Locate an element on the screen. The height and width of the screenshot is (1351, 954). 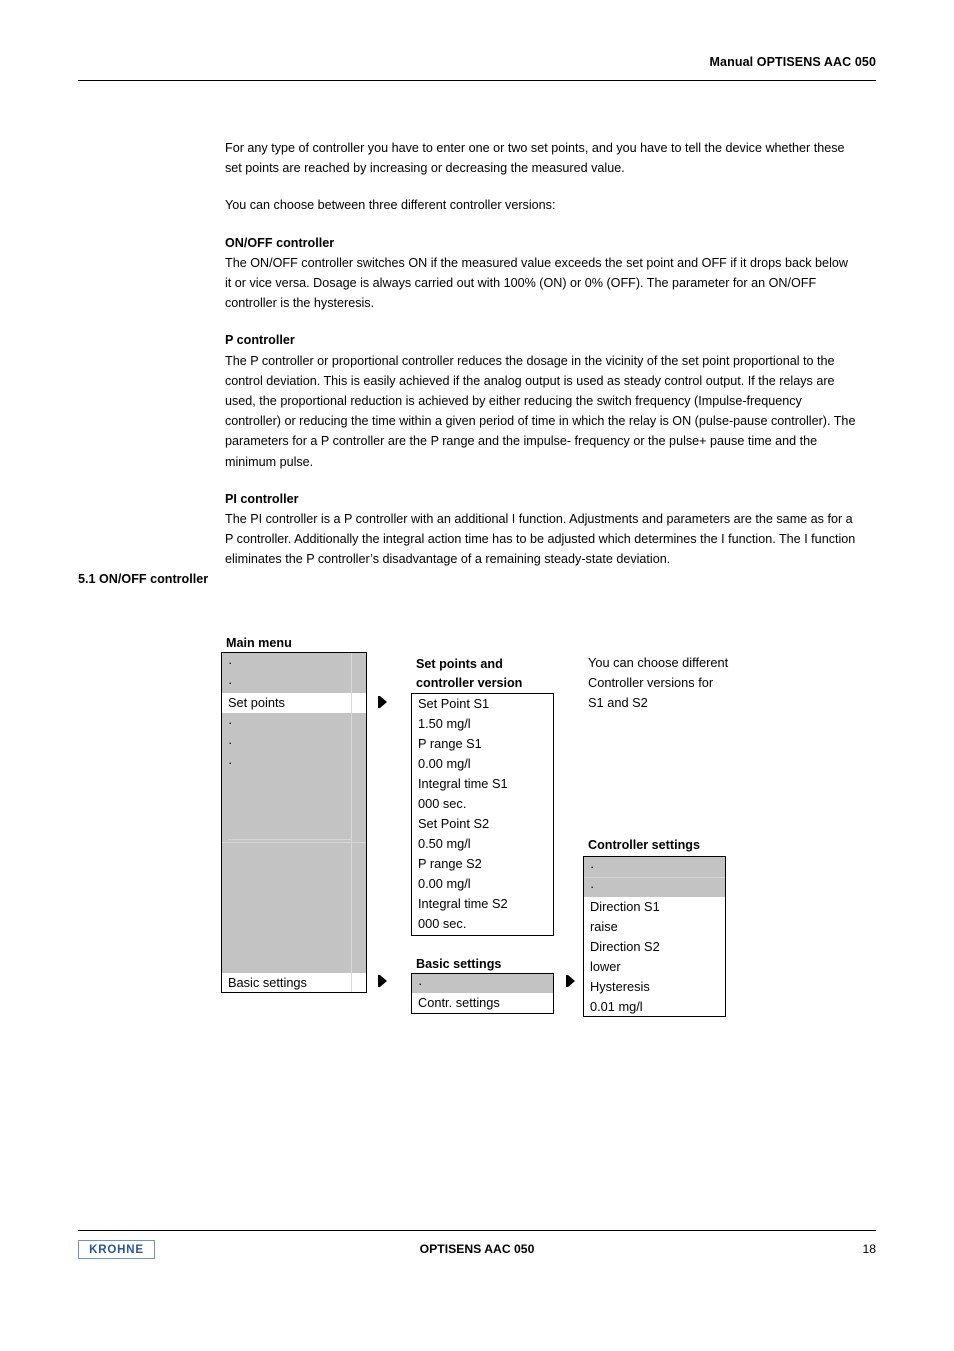
basic-settings-rows: Contr. settings is located at coordinates (482, 993).